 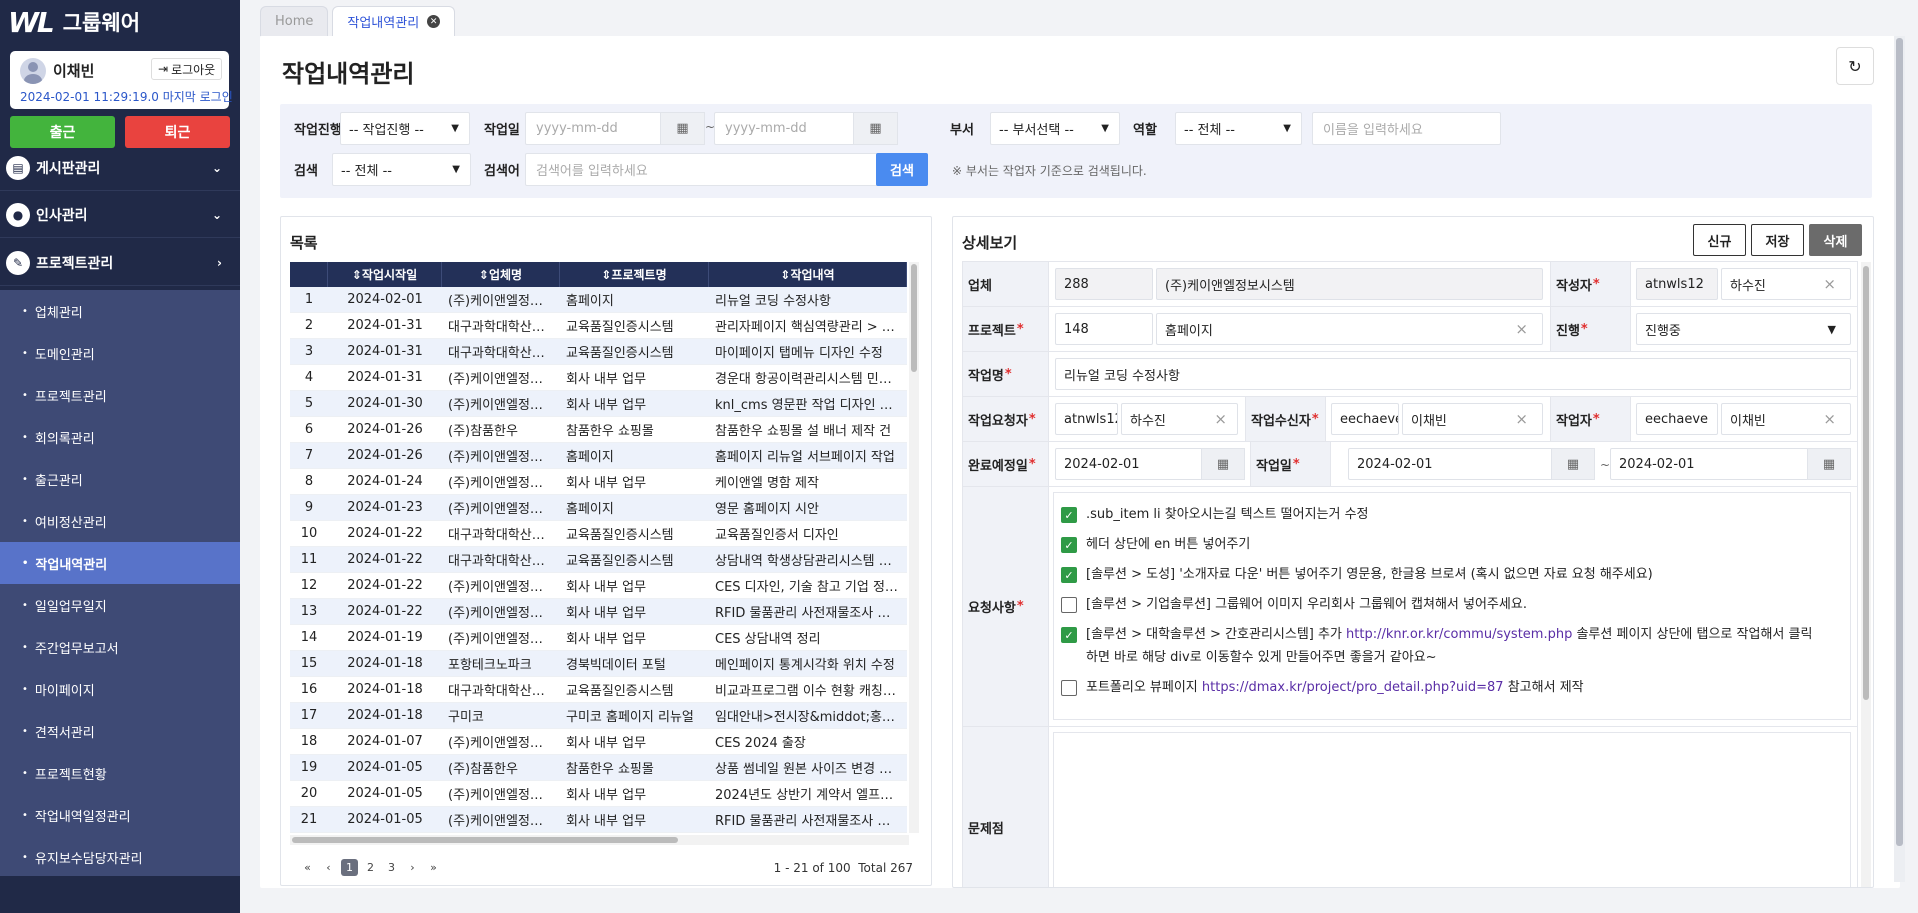 I want to click on sidebar-item-weekly-report: 주간업무보고서, so click(x=120, y=647).